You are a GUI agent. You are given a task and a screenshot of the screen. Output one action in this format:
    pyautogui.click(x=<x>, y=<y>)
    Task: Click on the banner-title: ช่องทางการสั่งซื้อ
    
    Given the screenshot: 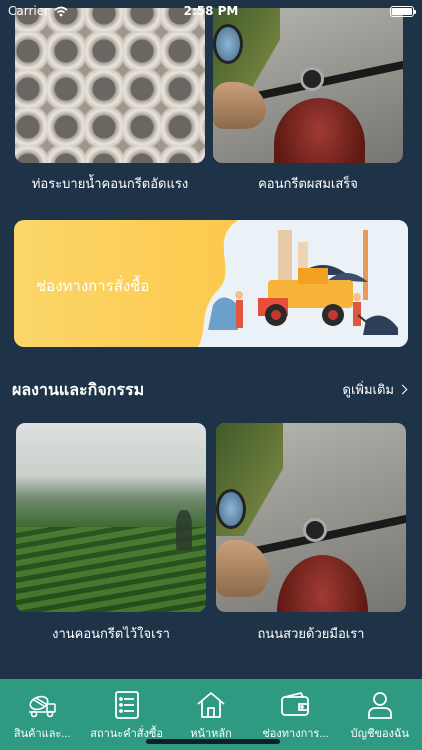 What is the action you would take?
    pyautogui.click(x=93, y=286)
    